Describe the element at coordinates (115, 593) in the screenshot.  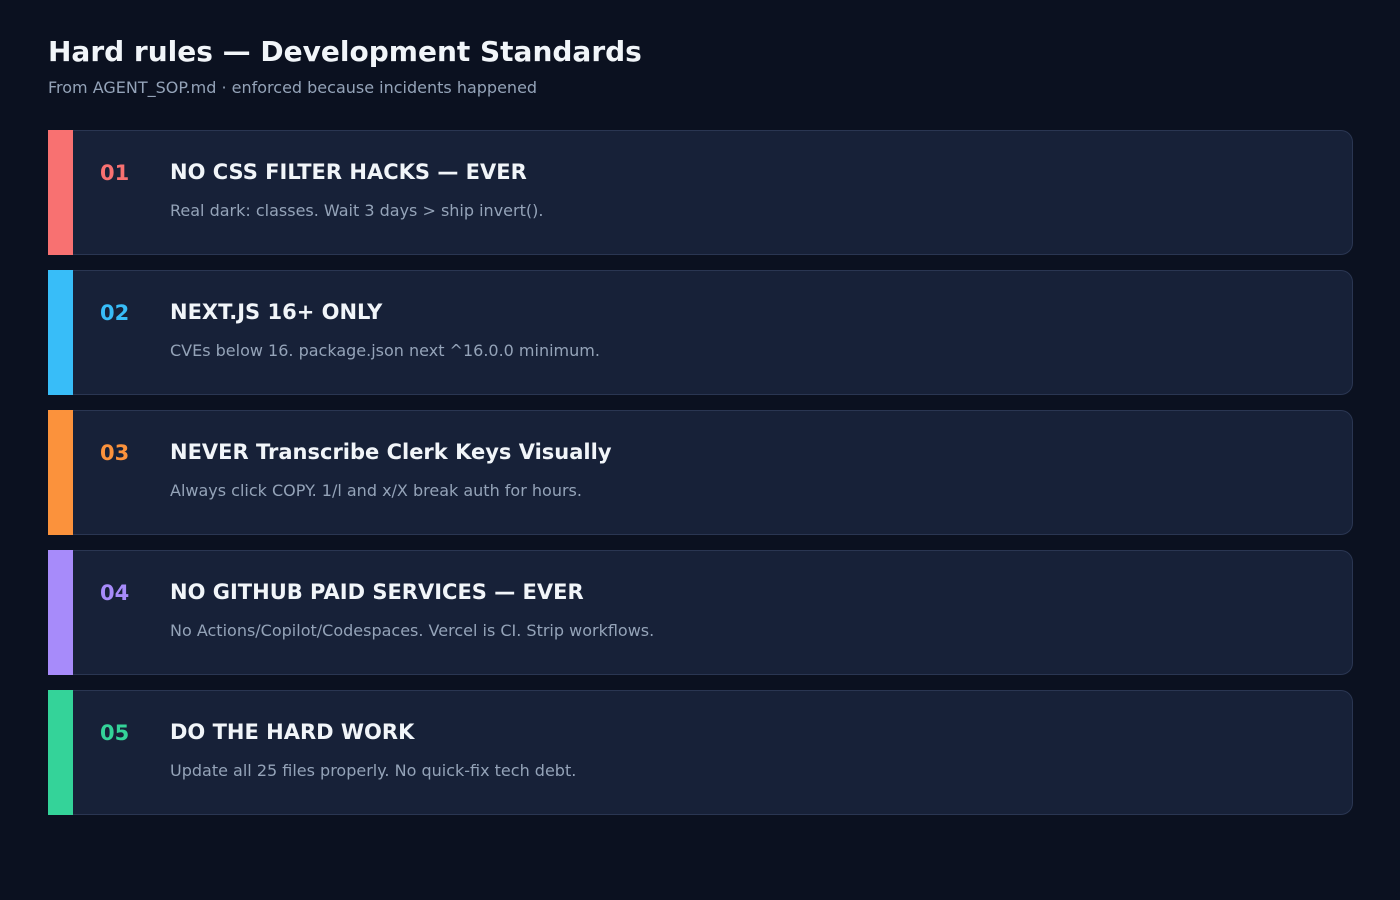
I see `rule-number: 04` at that location.